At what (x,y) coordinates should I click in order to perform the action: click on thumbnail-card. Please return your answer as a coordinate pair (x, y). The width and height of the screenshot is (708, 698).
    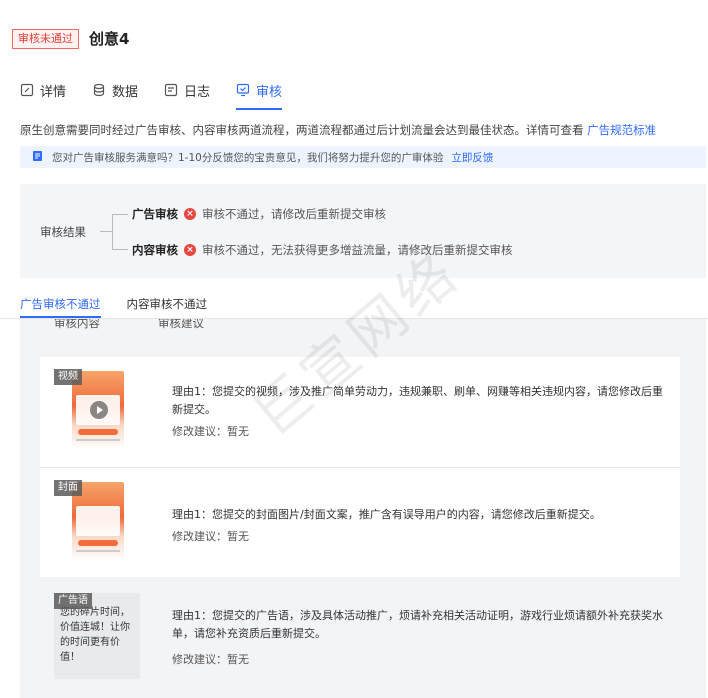
    Looking at the image, I should click on (98, 521).